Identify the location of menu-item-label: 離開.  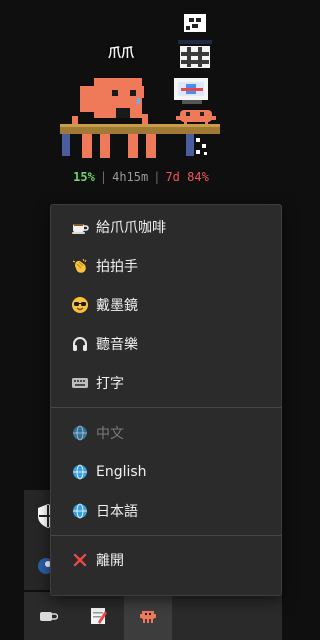
(110, 561).